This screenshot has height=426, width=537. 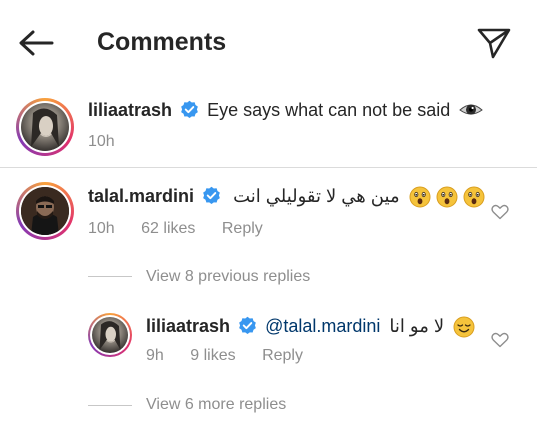 I want to click on caption-text: Eye says what can not be said, so click(x=329, y=110).